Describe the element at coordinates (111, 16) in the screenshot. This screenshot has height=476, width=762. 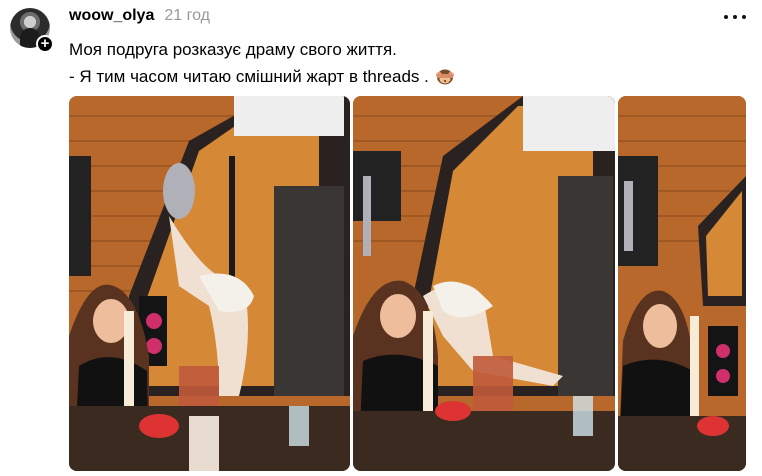
I see `username: woow_olya` at that location.